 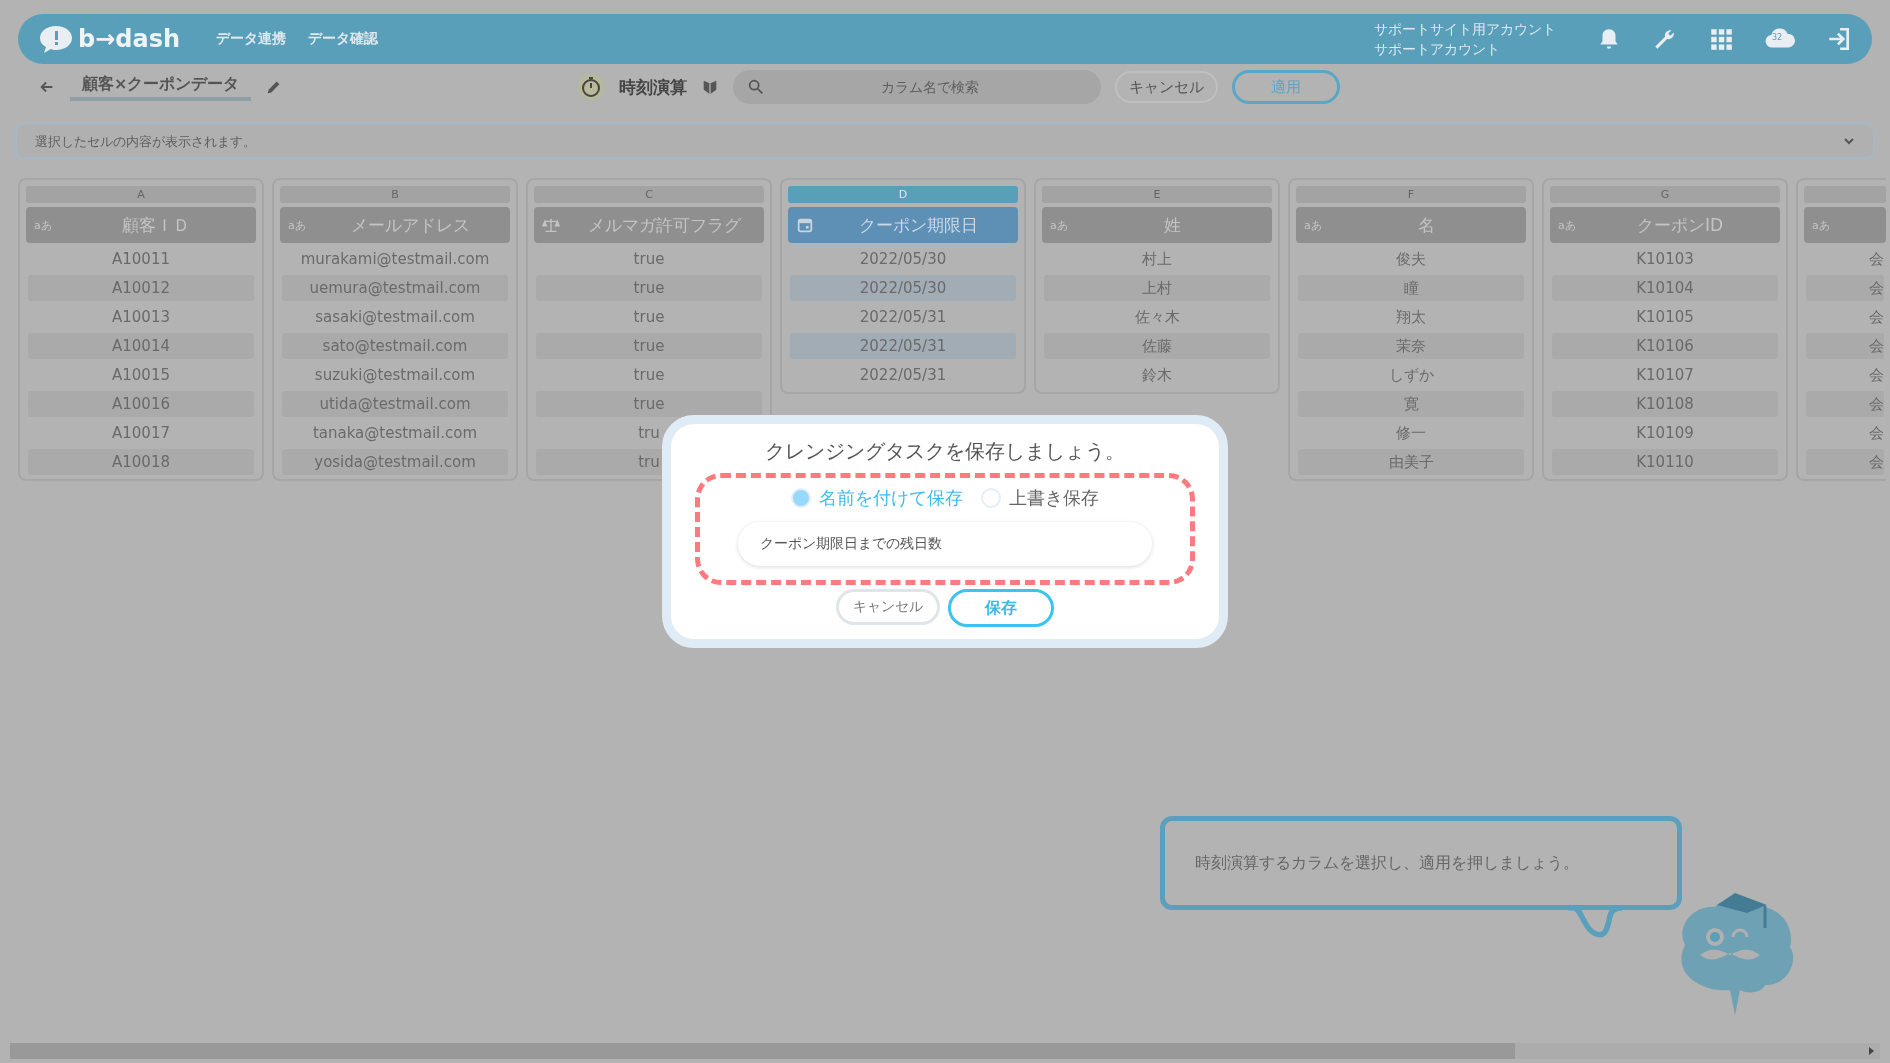 I want to click on nav-link: データ確認, so click(x=343, y=39).